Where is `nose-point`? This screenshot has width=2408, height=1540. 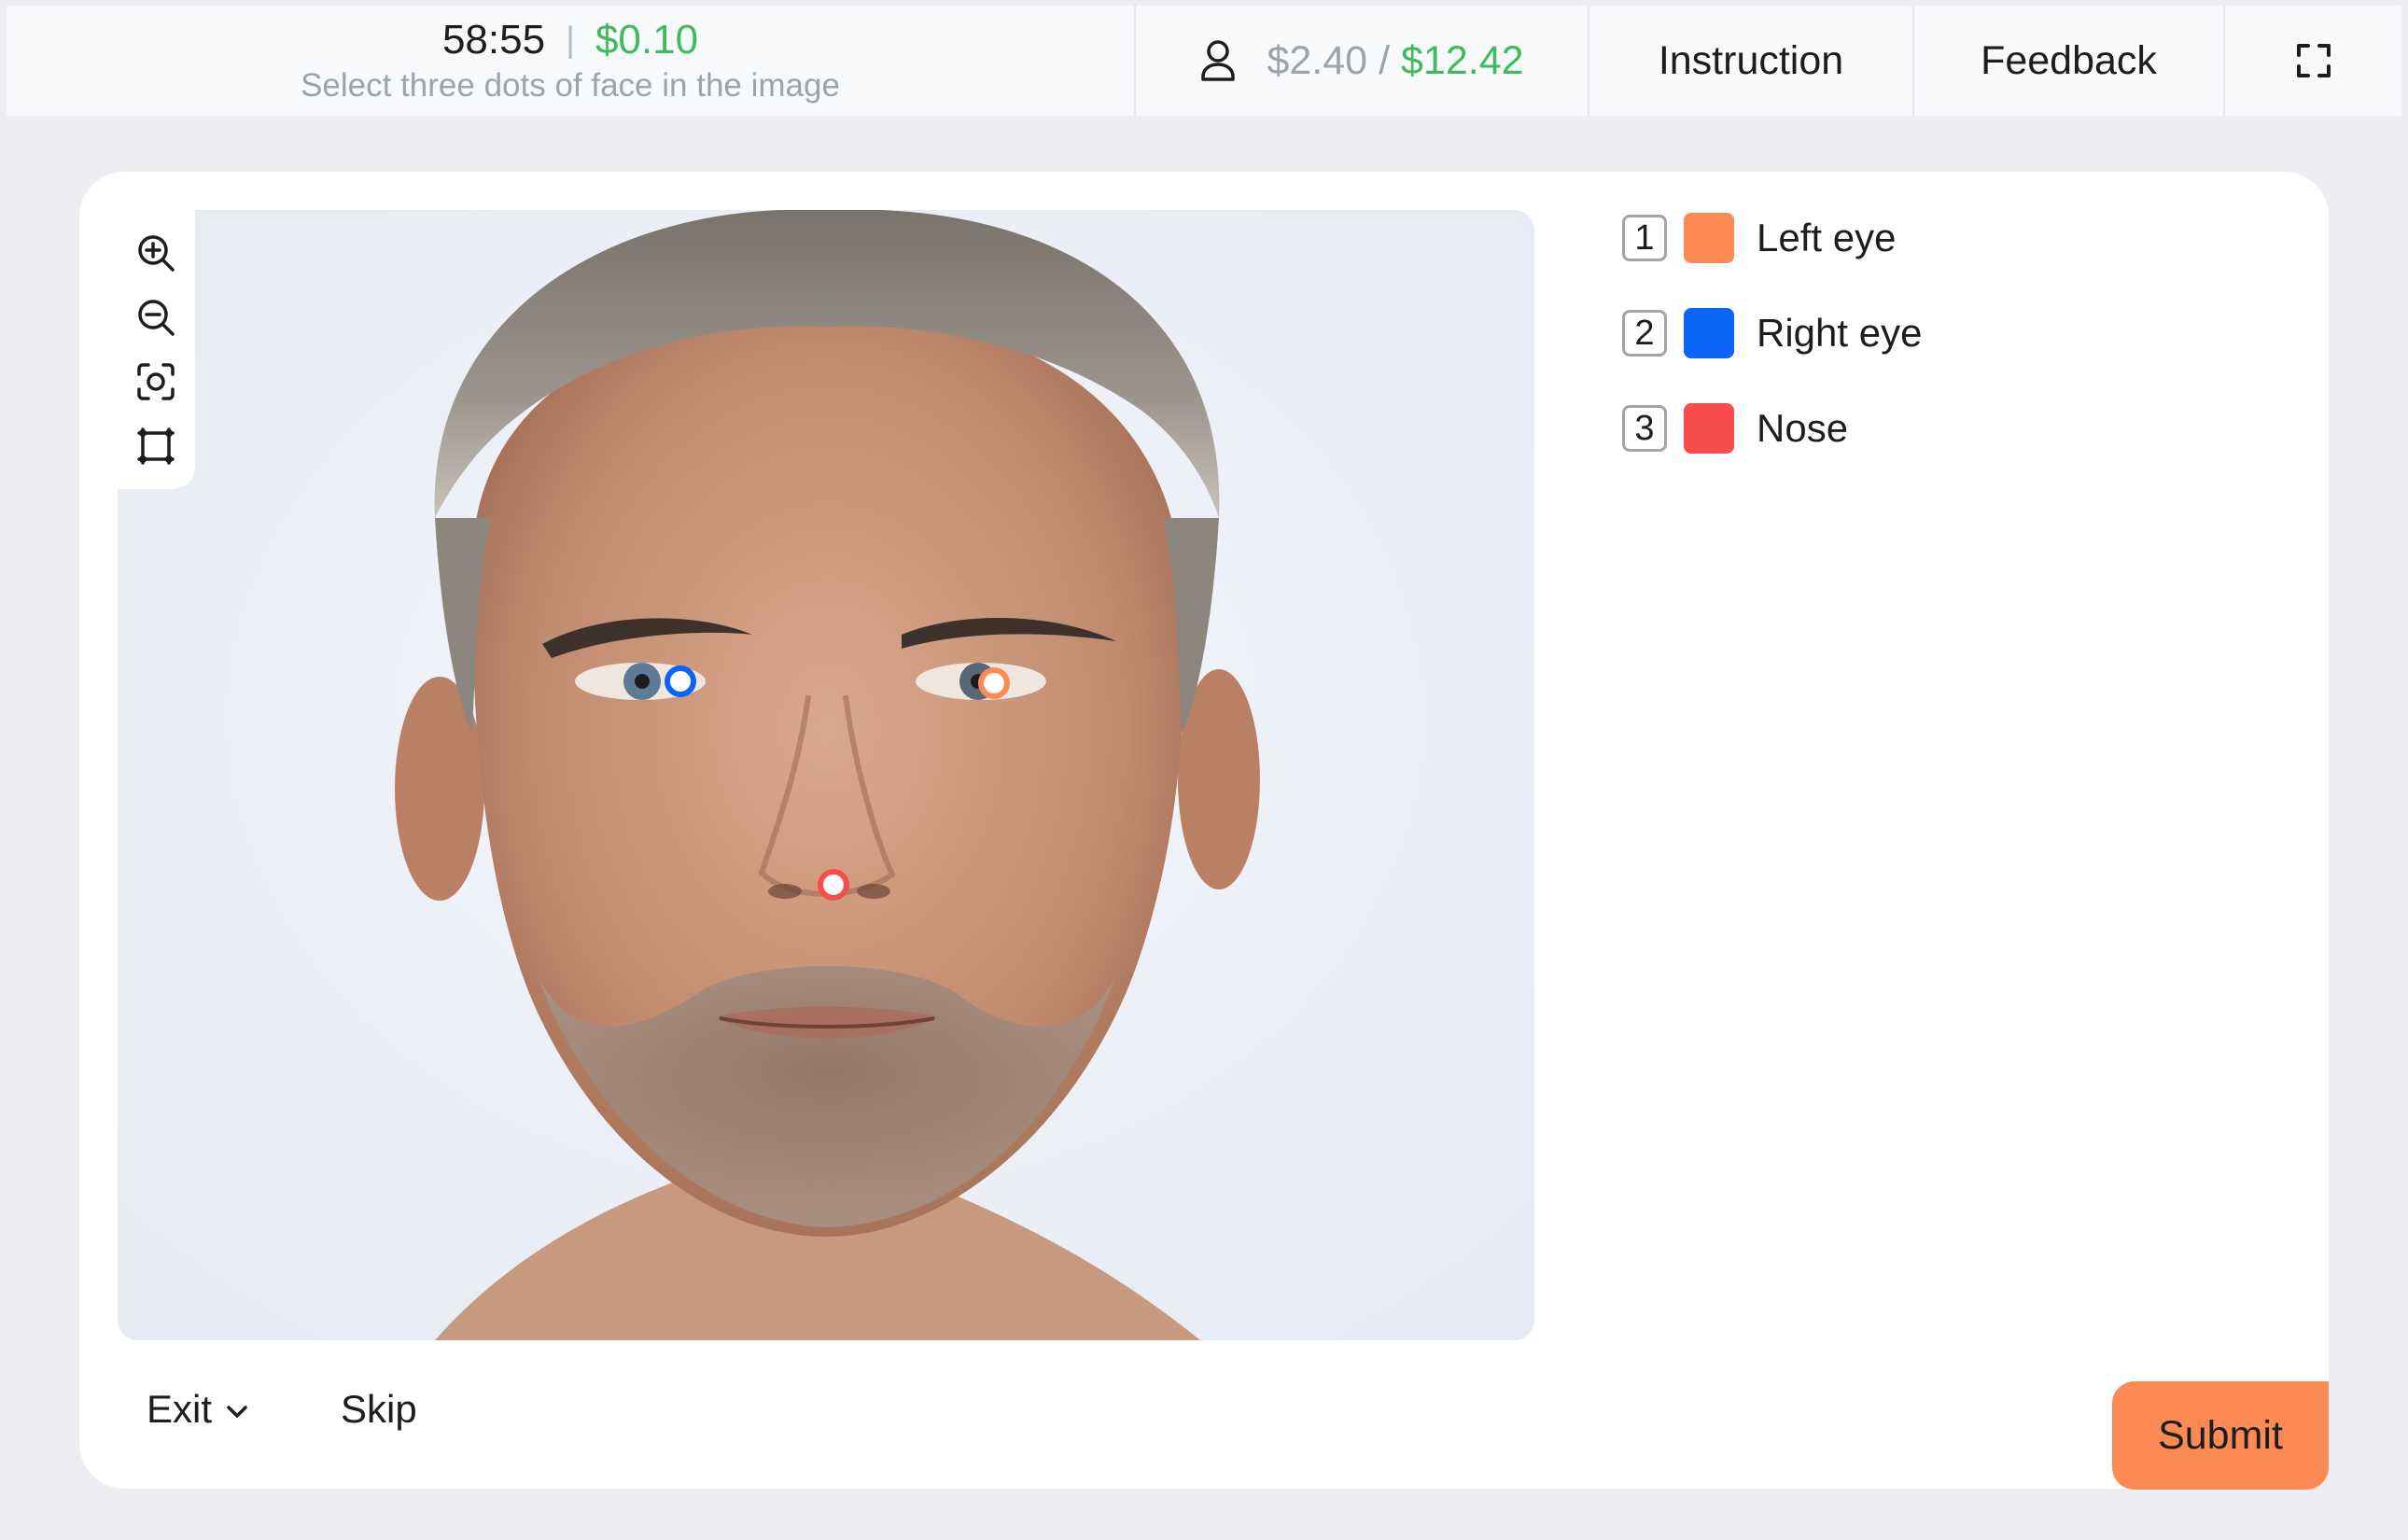
nose-point is located at coordinates (833, 885).